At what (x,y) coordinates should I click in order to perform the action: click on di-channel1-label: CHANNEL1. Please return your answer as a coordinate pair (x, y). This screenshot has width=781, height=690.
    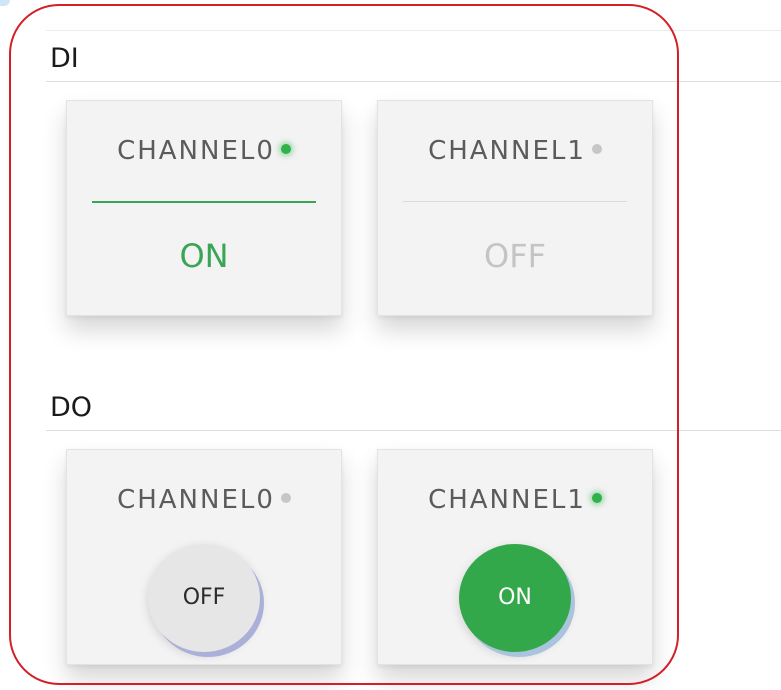
    Looking at the image, I should click on (507, 151).